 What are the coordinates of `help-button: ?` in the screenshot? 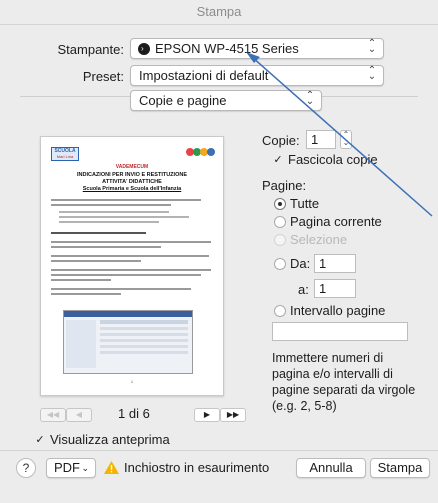 It's located at (26, 468).